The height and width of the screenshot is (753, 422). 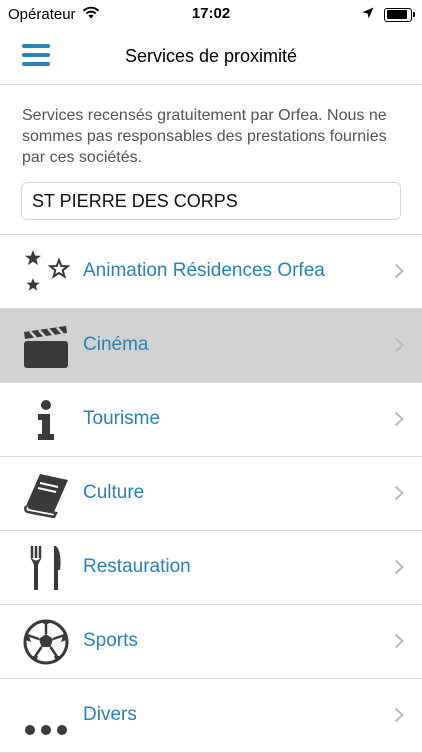 What do you see at coordinates (46, 272) in the screenshot?
I see `stars-icon` at bounding box center [46, 272].